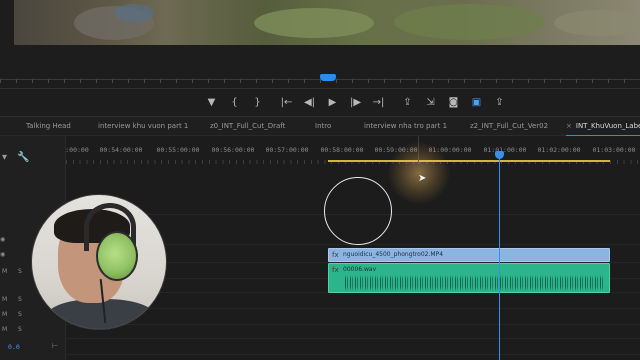 This screenshot has width=640, height=360. I want to click on transport-controls: ▼ { } |← ◀| ▶ |▶ →| ⇪ ⇲ ◙ ▣ ⇪, so click(355, 102).